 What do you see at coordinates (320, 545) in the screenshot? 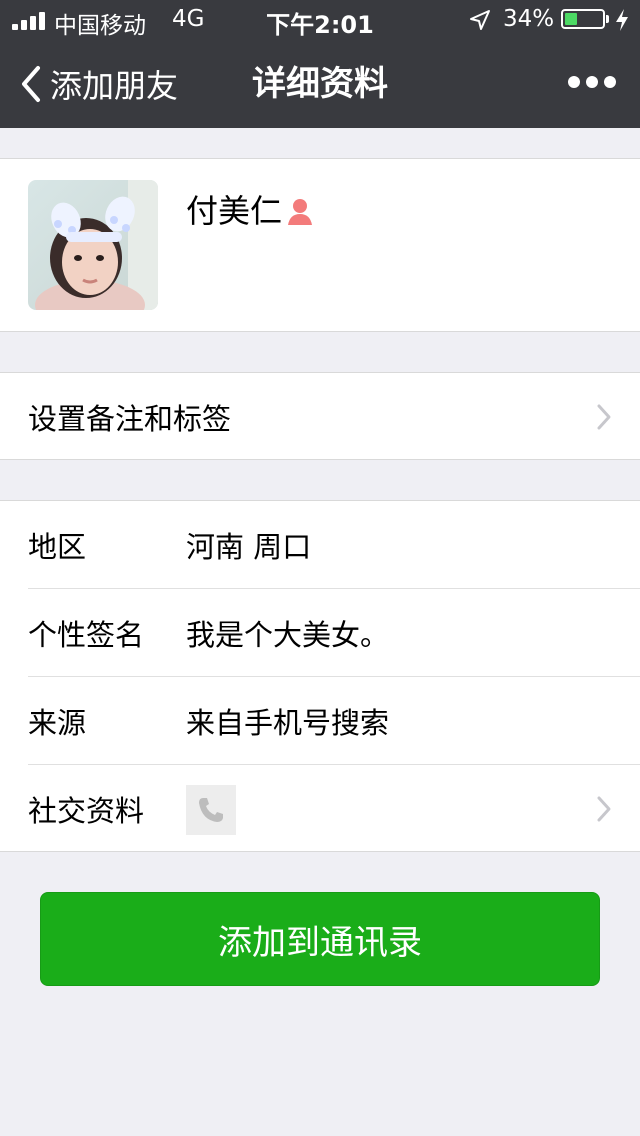
I see `info-row-region: 地区 河南 周口` at bounding box center [320, 545].